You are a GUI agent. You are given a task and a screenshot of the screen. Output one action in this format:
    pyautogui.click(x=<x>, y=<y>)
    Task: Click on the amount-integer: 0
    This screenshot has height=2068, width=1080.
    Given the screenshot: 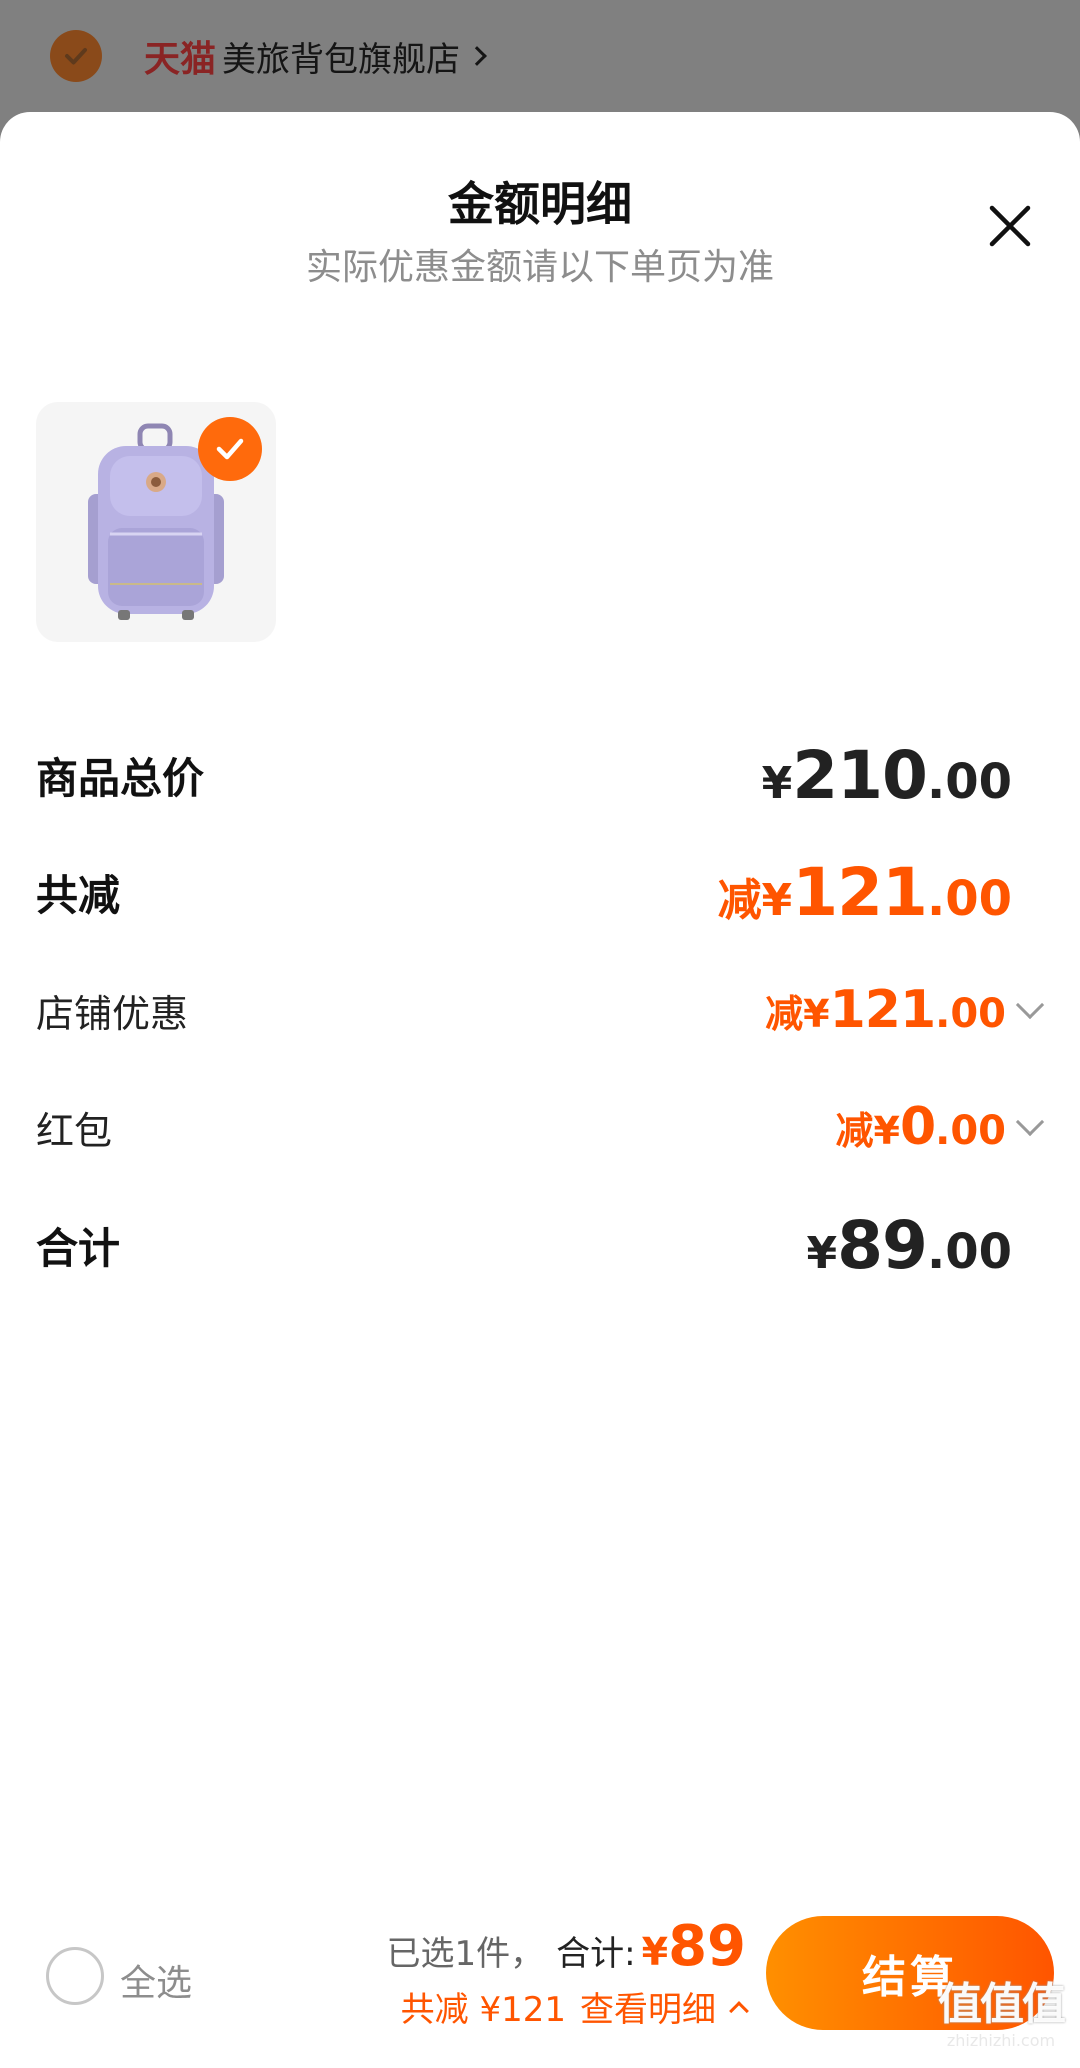 What is the action you would take?
    pyautogui.click(x=917, y=1127)
    